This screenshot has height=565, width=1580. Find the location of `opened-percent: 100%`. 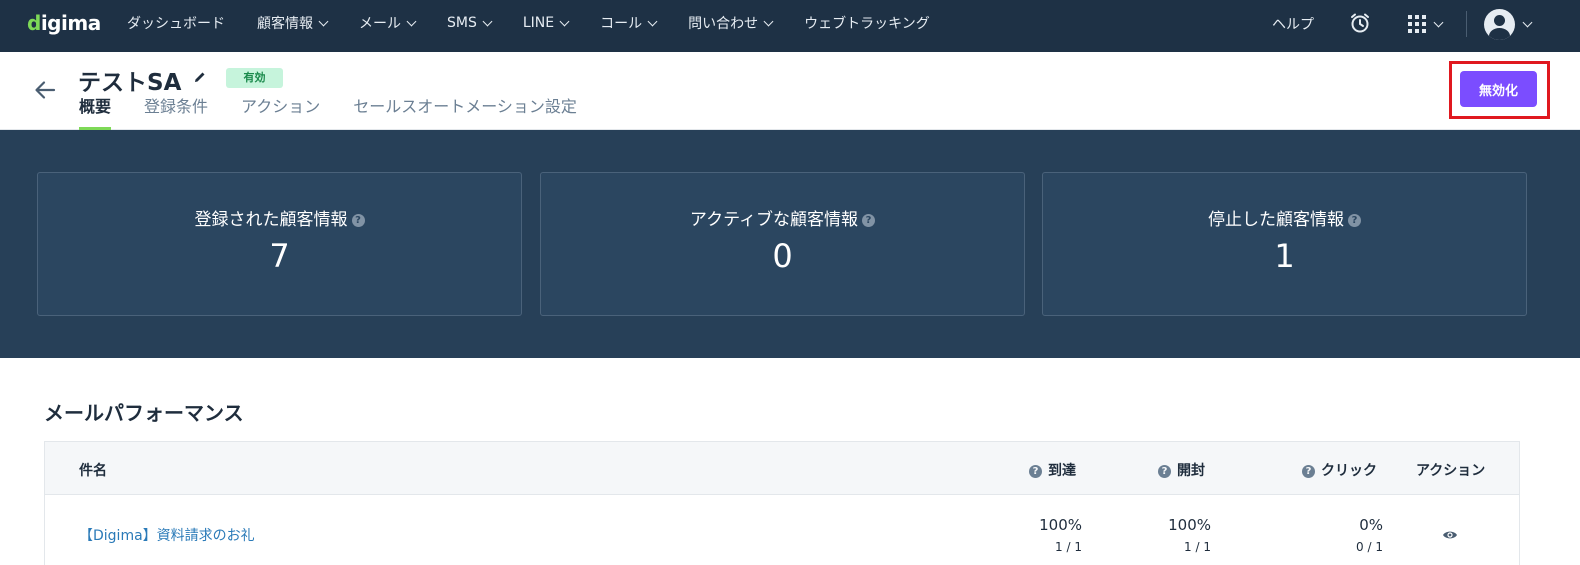

opened-percent: 100% is located at coordinates (1189, 525).